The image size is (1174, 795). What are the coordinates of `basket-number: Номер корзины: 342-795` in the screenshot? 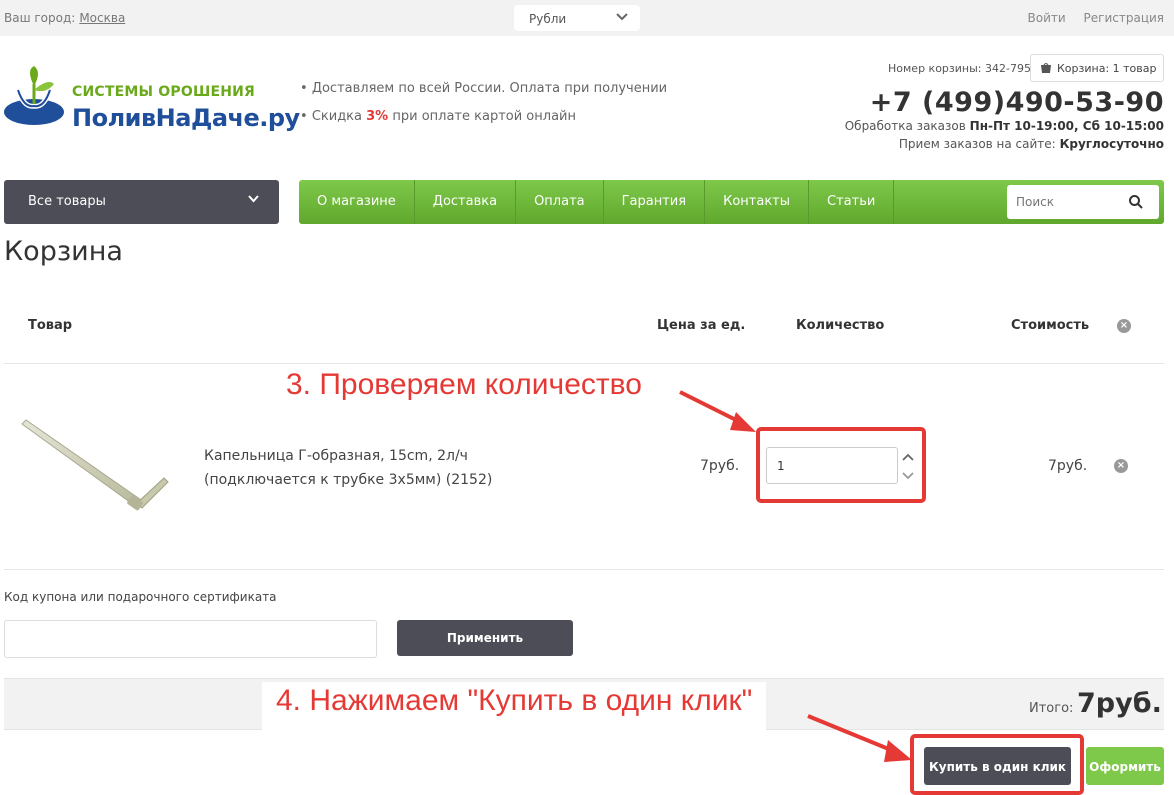 It's located at (959, 68).